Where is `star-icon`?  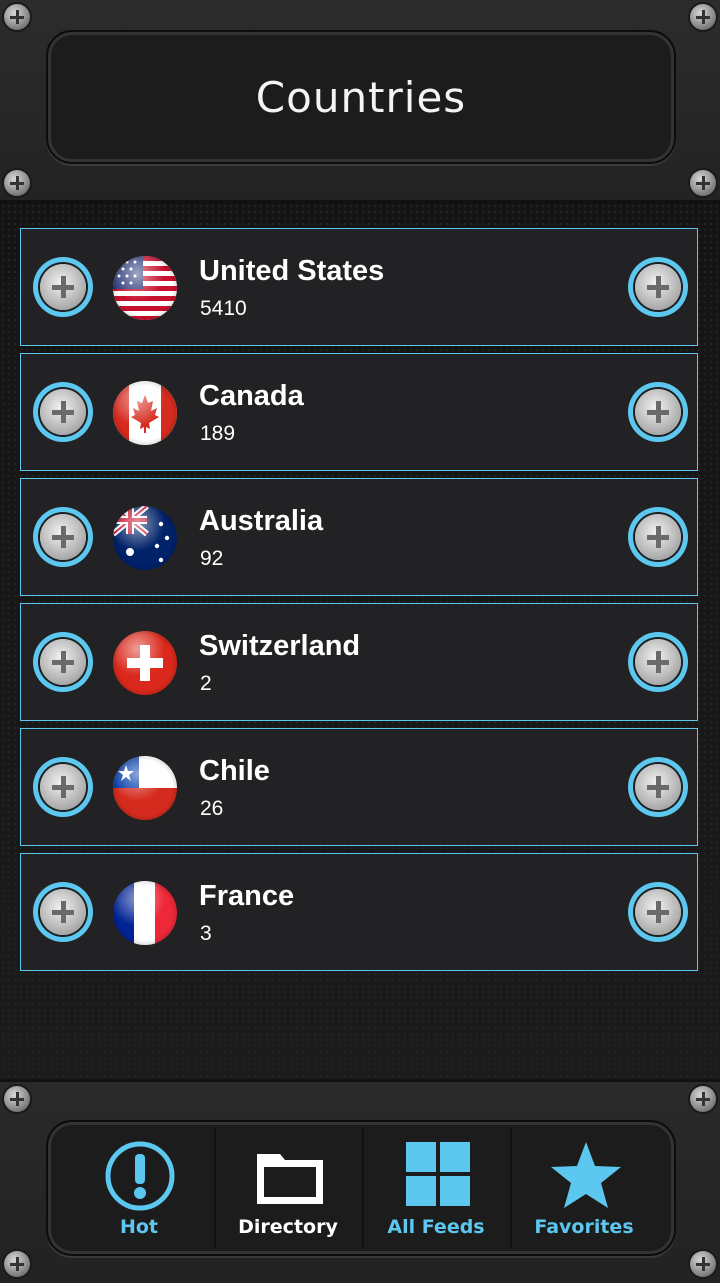 star-icon is located at coordinates (586, 1176).